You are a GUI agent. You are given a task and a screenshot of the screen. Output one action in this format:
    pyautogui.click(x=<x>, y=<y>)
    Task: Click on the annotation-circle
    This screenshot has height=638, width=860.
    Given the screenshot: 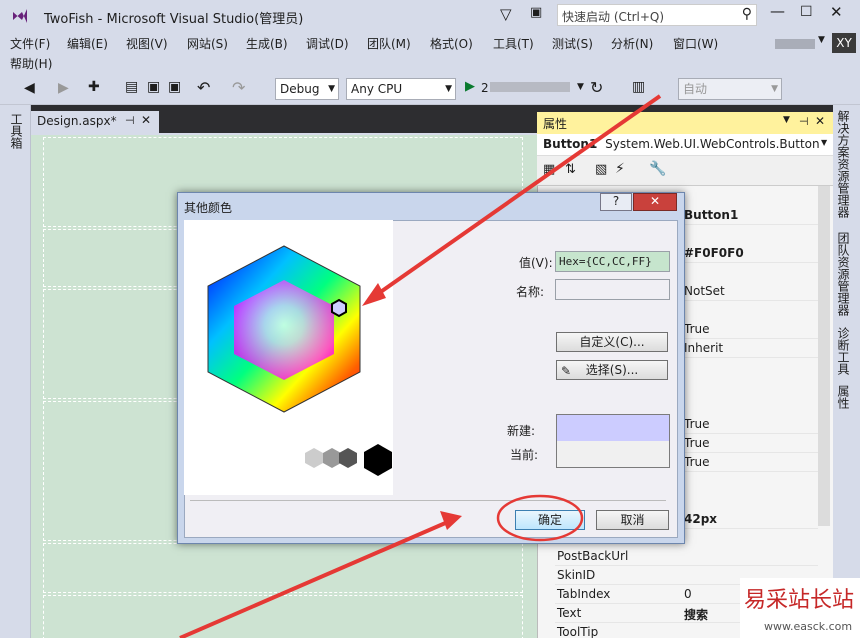 What is the action you would take?
    pyautogui.click(x=540, y=518)
    